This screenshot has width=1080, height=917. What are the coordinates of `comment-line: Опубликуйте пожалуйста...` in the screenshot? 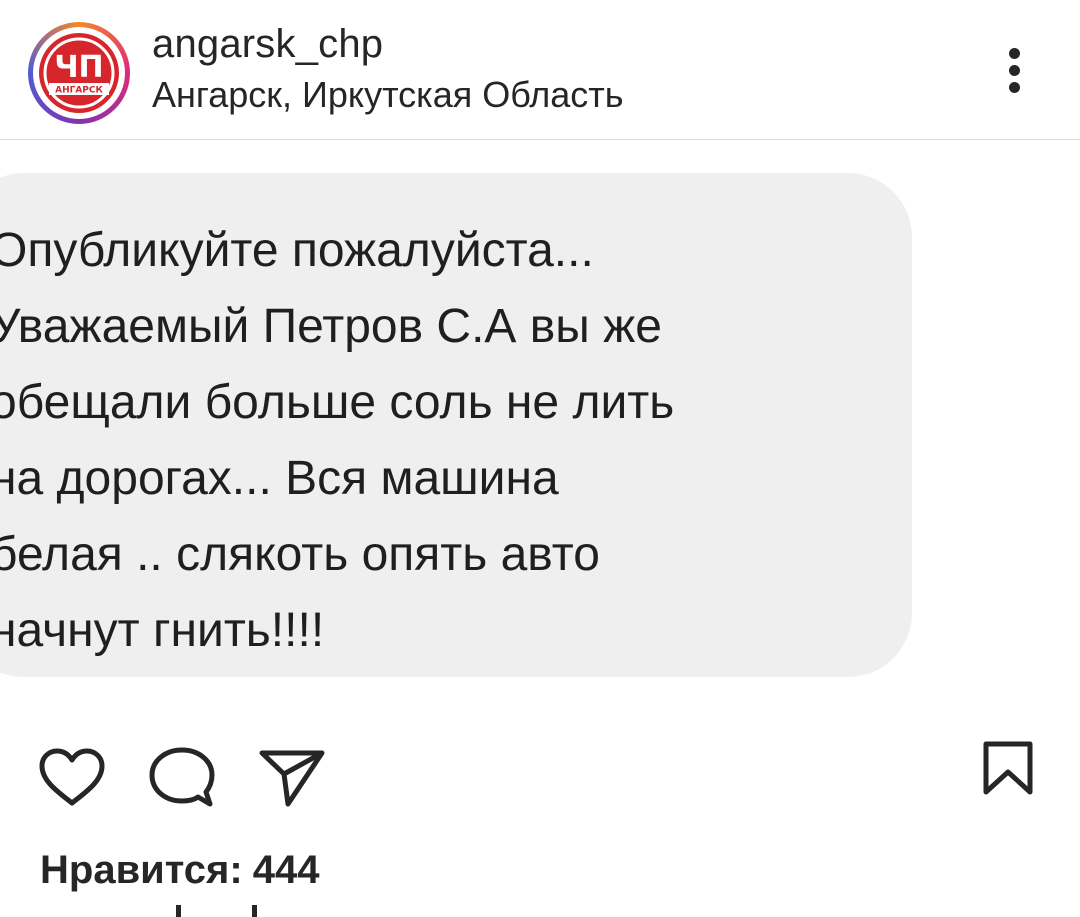 It's located at (297, 250).